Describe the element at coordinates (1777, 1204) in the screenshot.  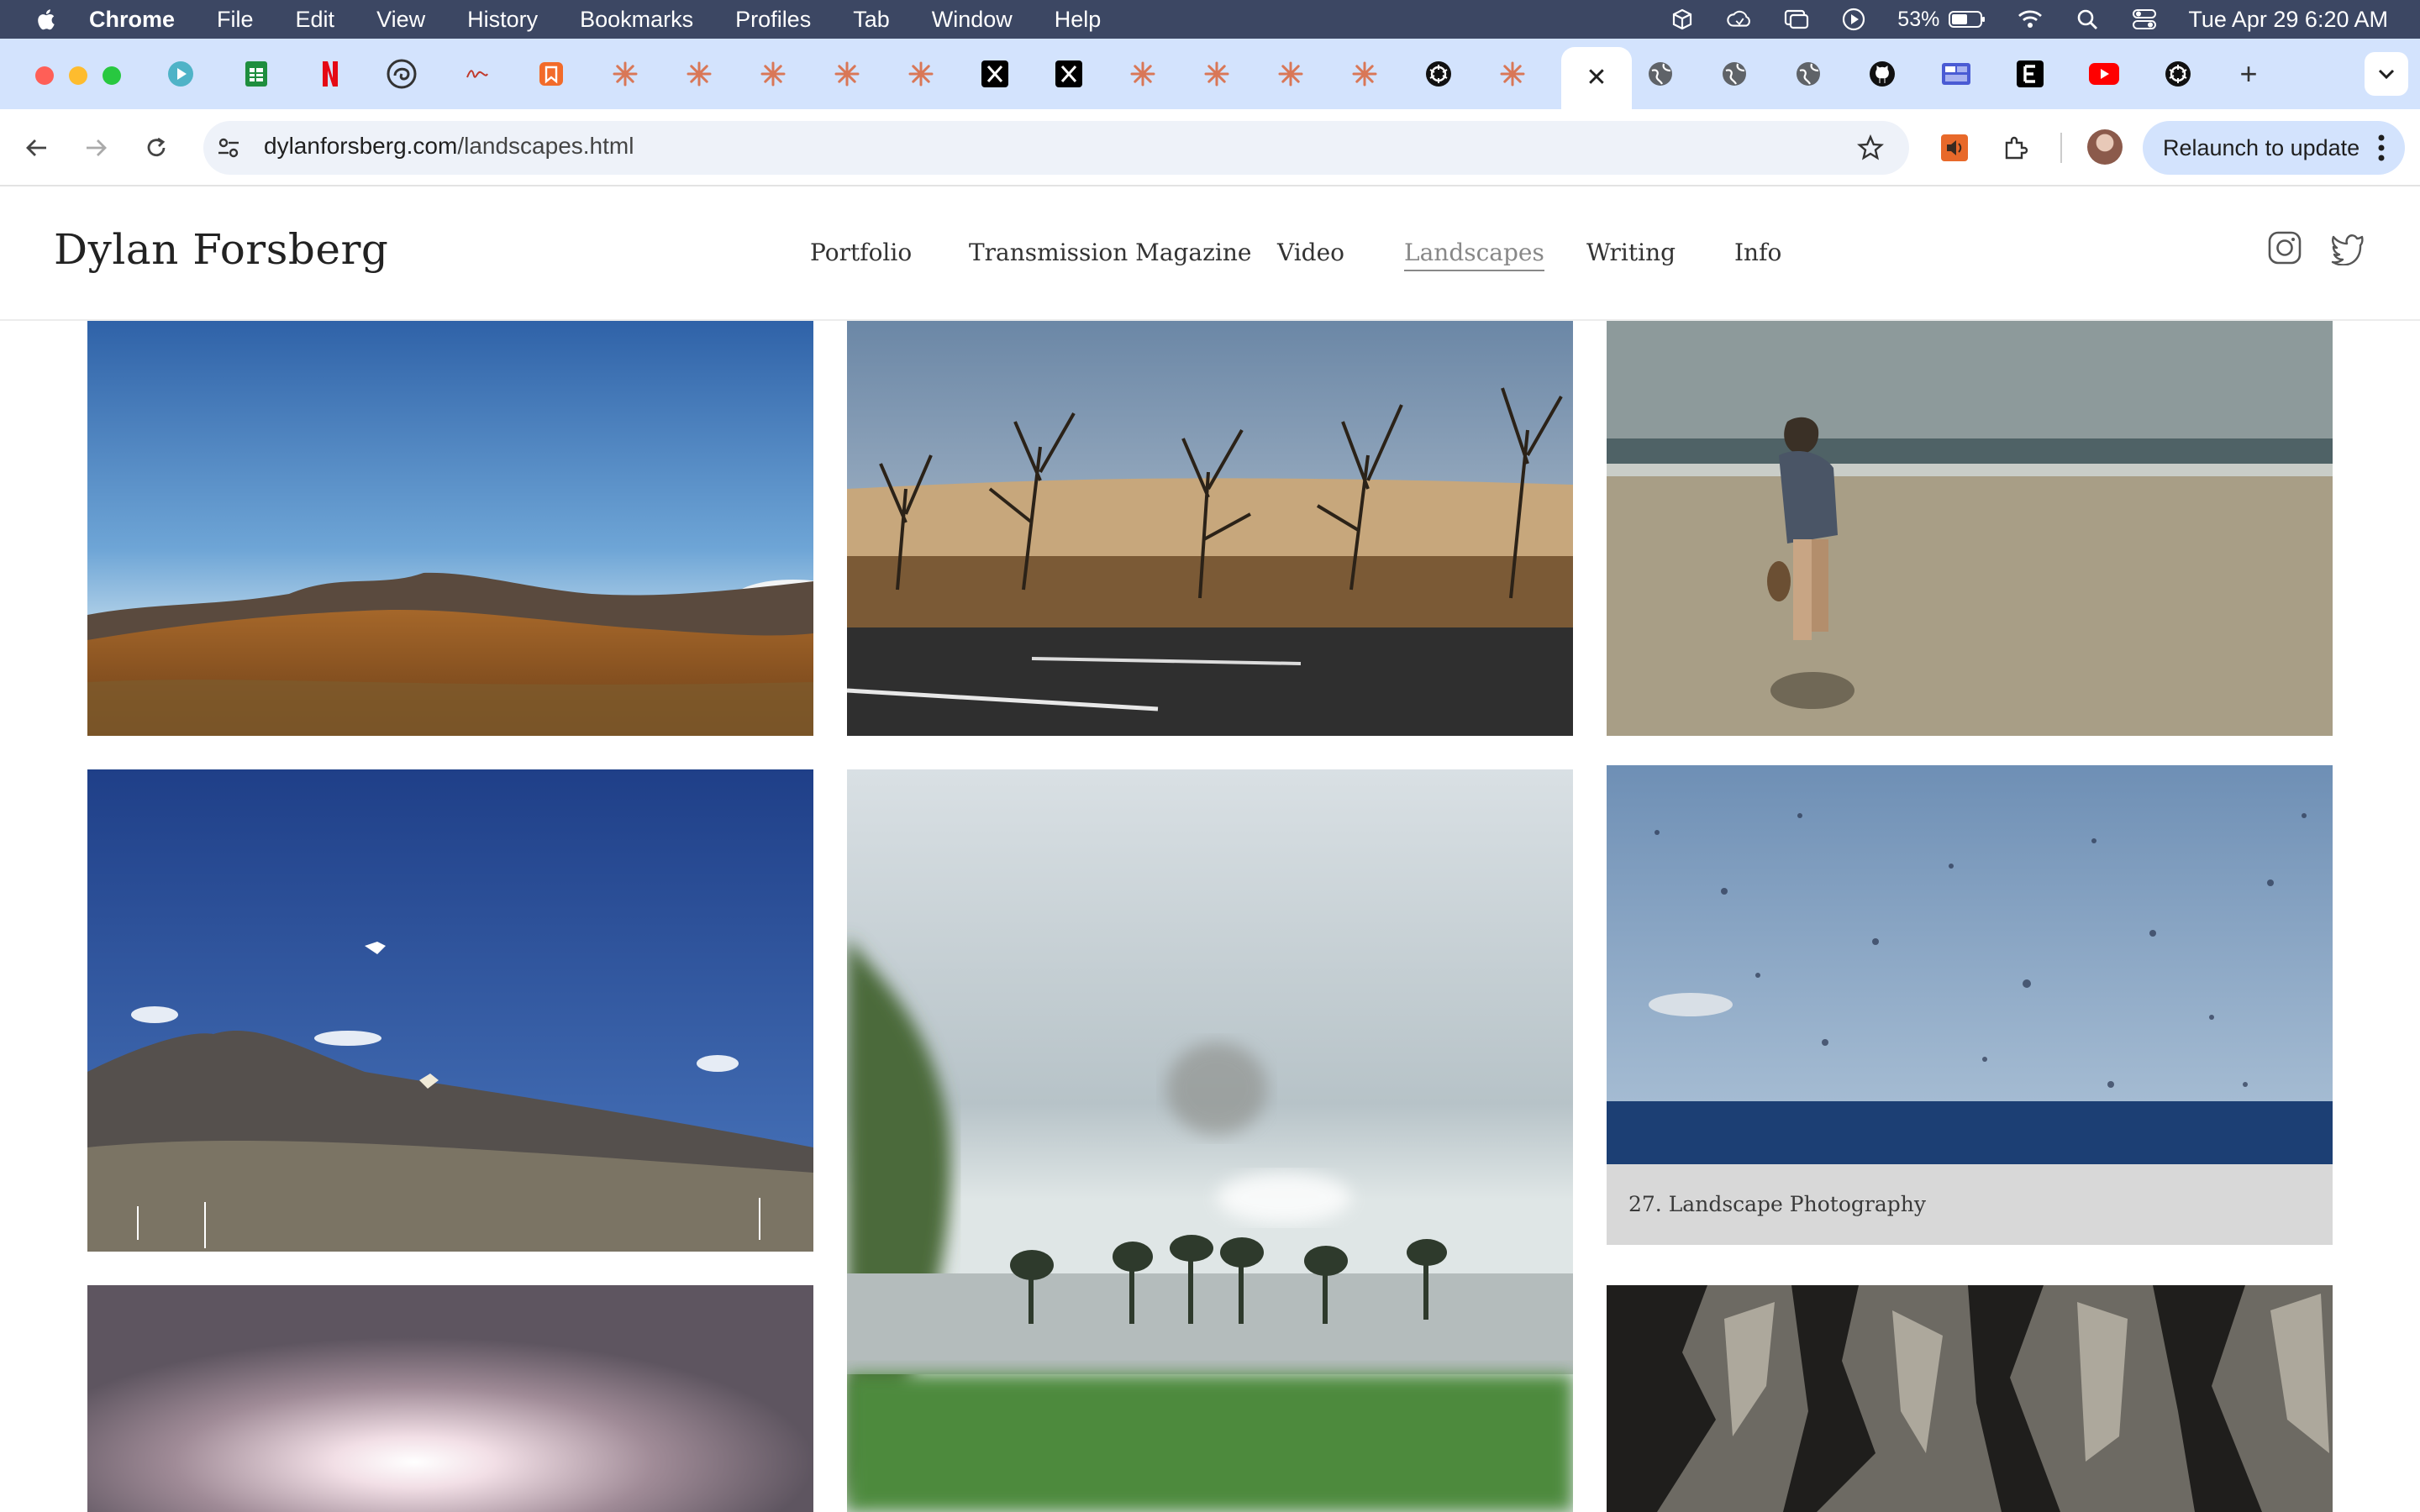
I see `photo-caption: 27. Landscape Photography` at that location.